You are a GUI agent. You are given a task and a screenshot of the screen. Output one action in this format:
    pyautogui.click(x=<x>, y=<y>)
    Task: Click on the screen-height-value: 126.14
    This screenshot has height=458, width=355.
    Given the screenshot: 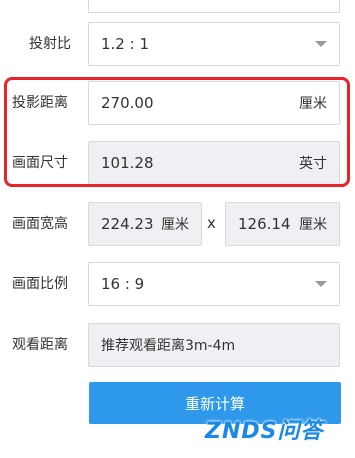 What is the action you would take?
    pyautogui.click(x=264, y=224)
    